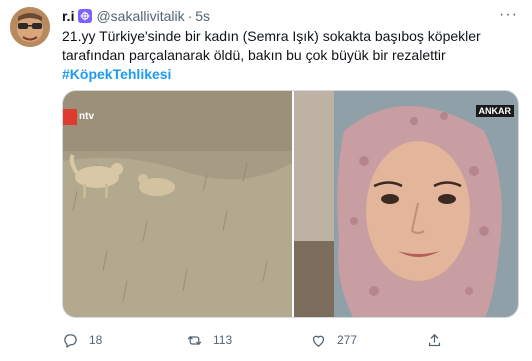 Image resolution: width=532 pixels, height=361 pixels. What do you see at coordinates (202, 16) in the screenshot?
I see `timestamp: 5s` at bounding box center [202, 16].